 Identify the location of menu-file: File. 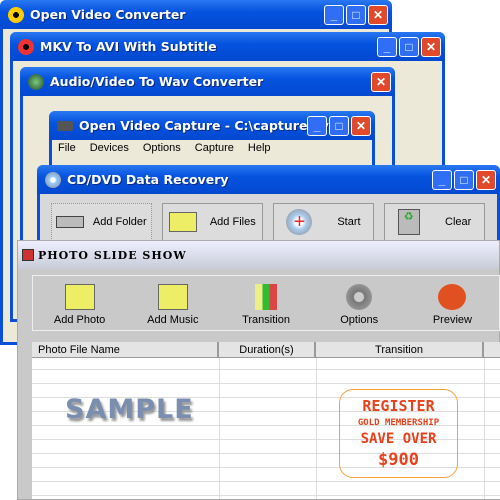
(67, 148).